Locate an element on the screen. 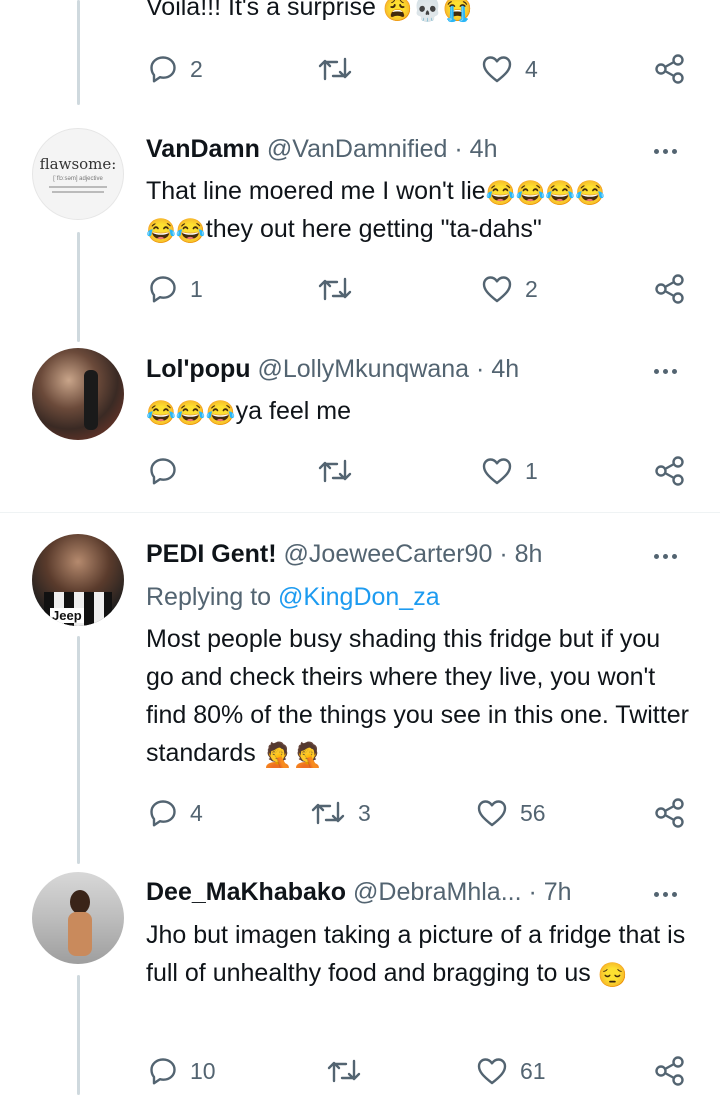 The width and height of the screenshot is (720, 1095). avatar: flawsome: [ˈflɔːsəm] adjective is located at coordinates (78, 174).